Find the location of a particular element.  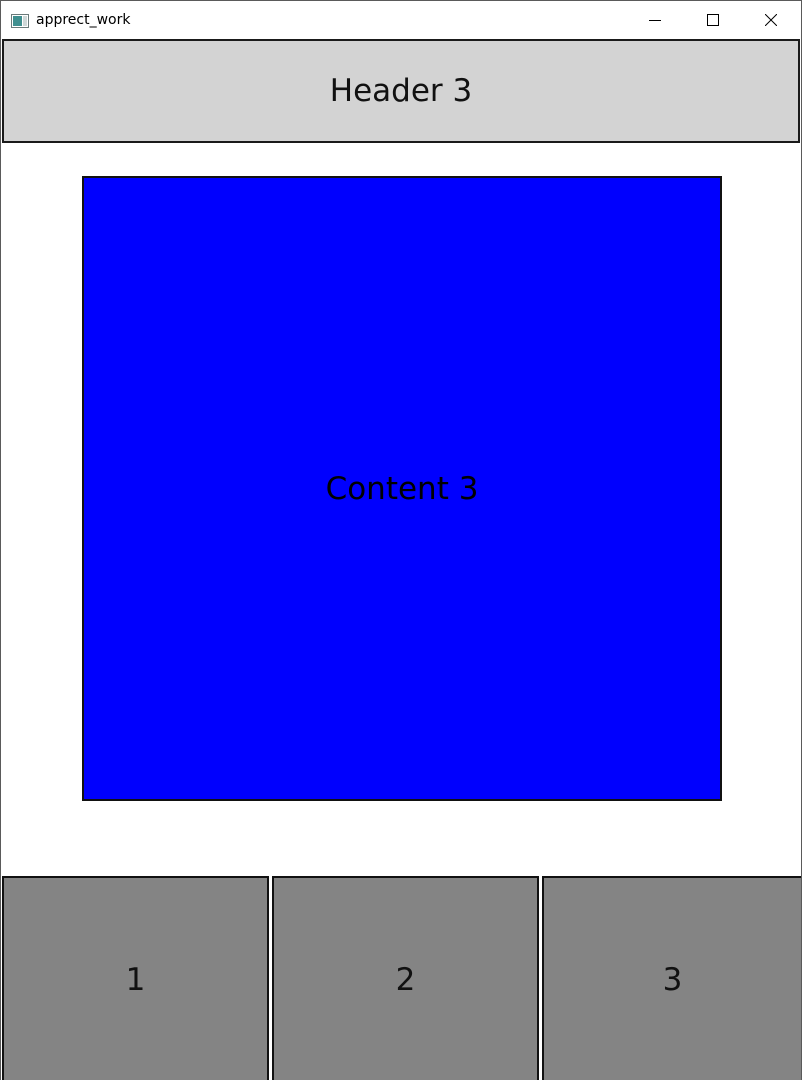

maximize-button is located at coordinates (713, 20).